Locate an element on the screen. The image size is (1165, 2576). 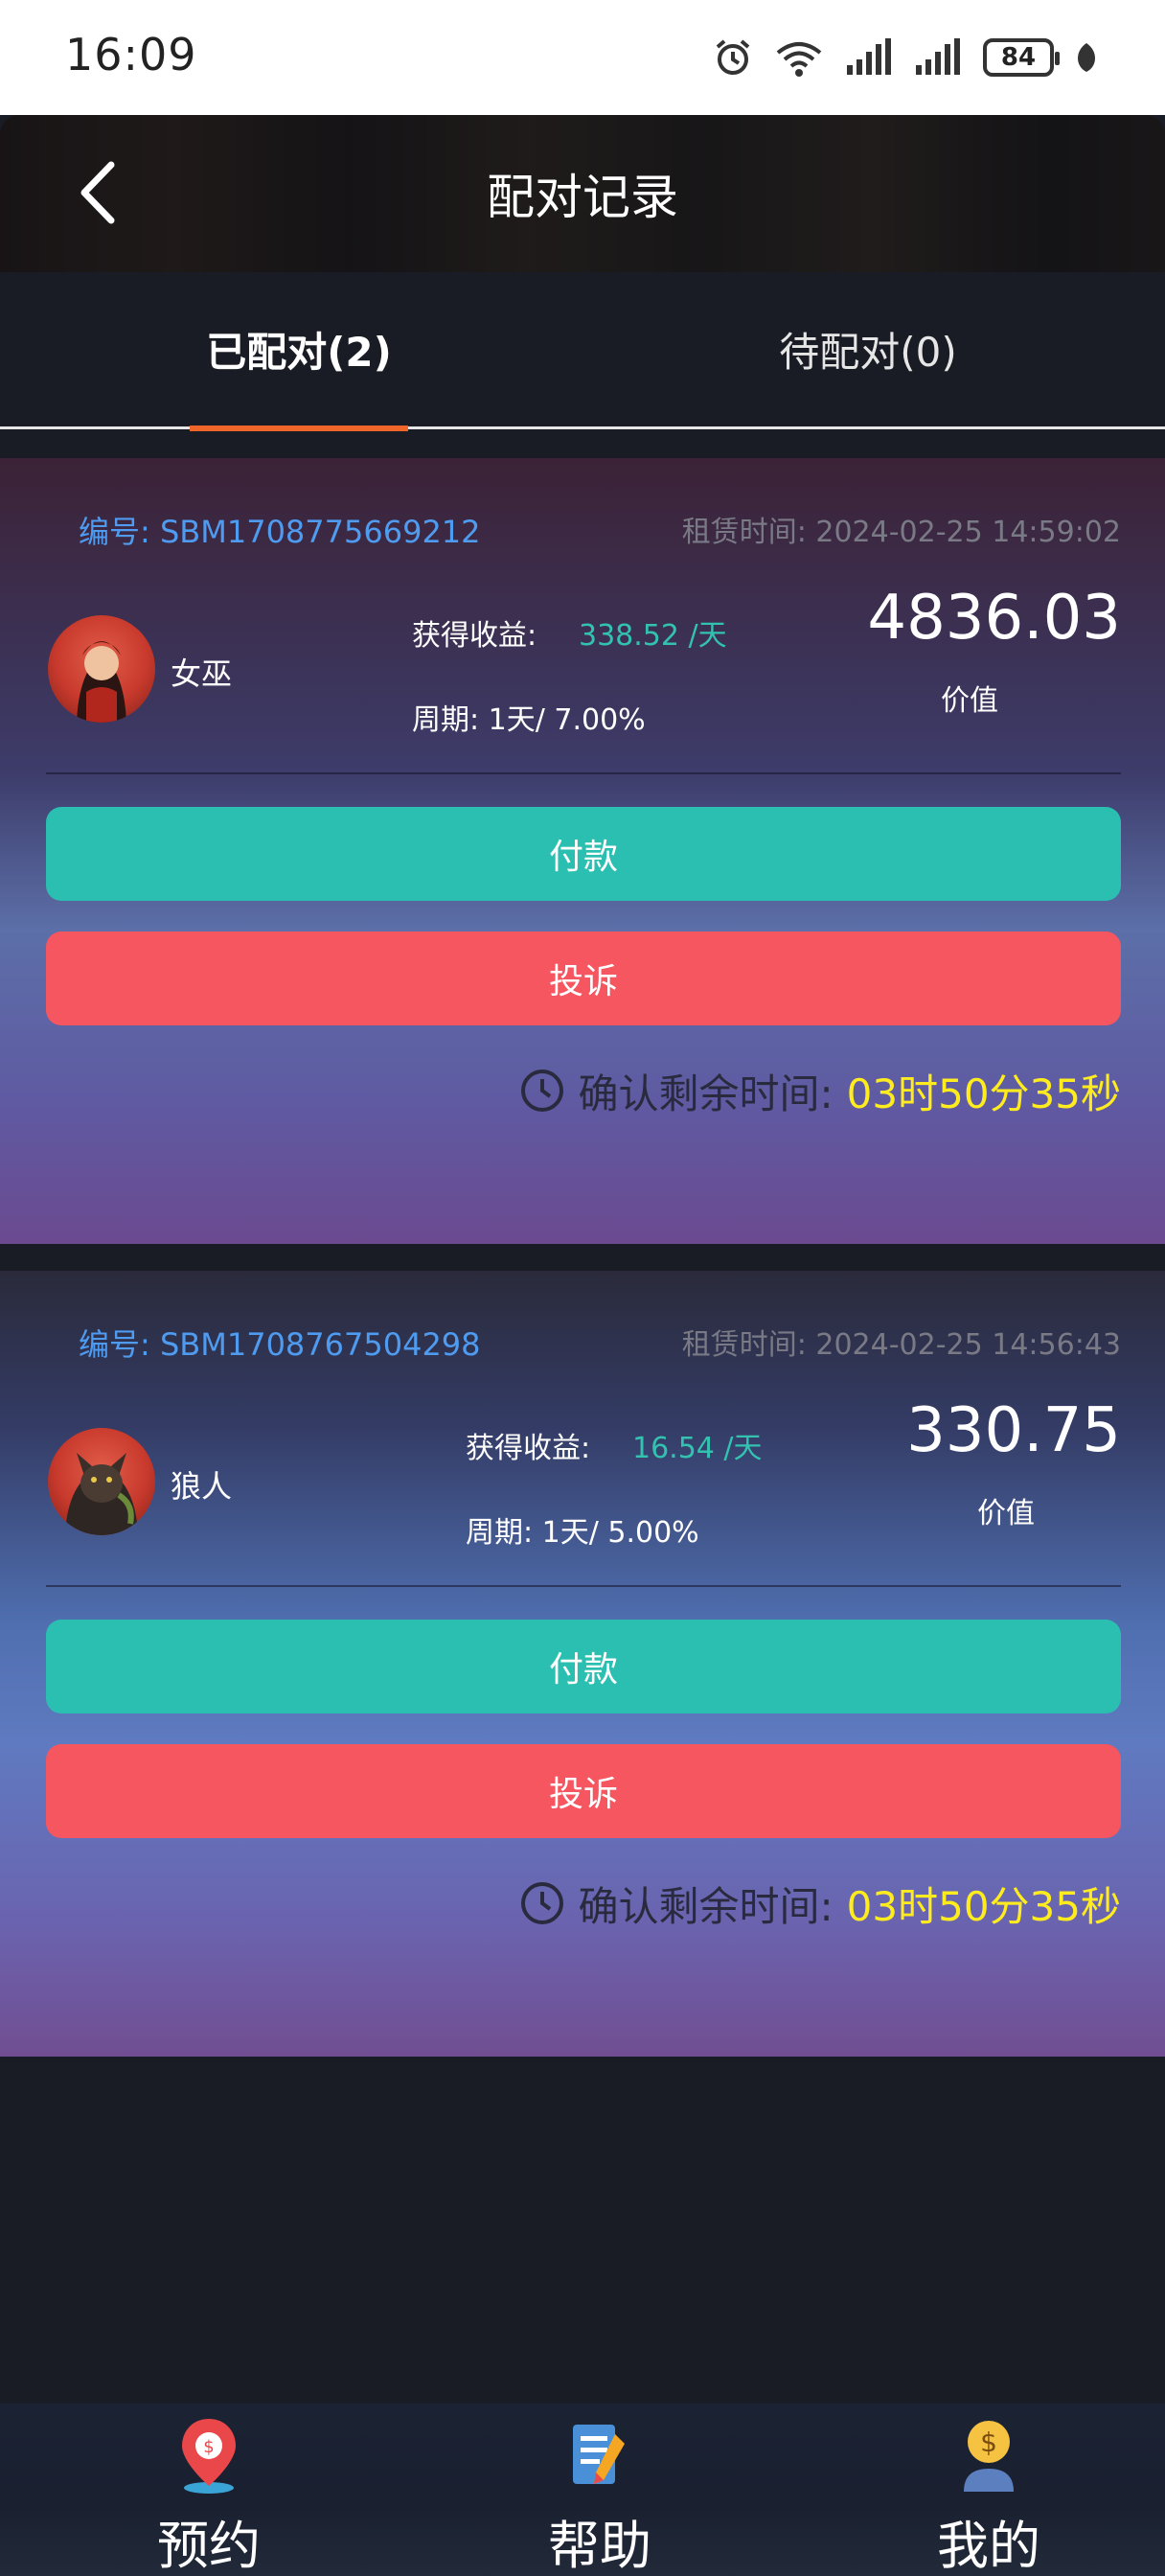
nav-item-mine: $ 我的 is located at coordinates (989, 2490).